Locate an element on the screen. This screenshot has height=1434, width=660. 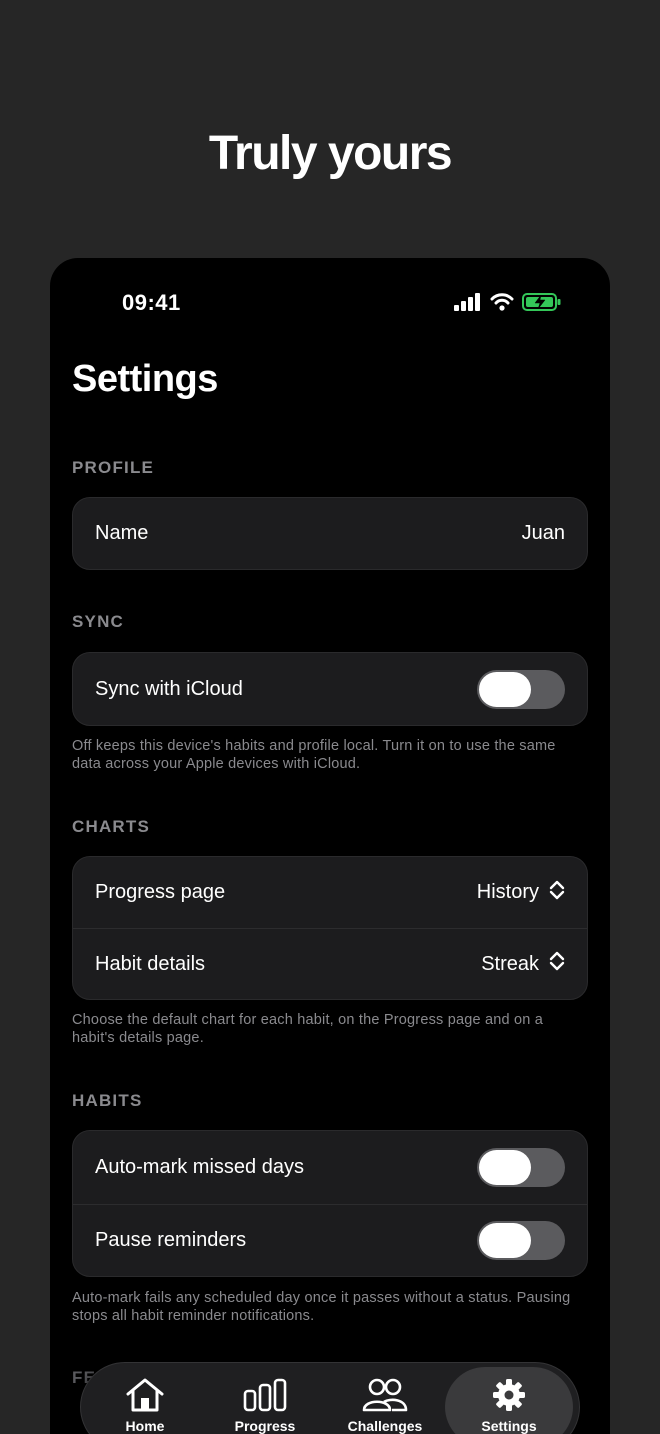
pause-reminders-toggle is located at coordinates (521, 1240).